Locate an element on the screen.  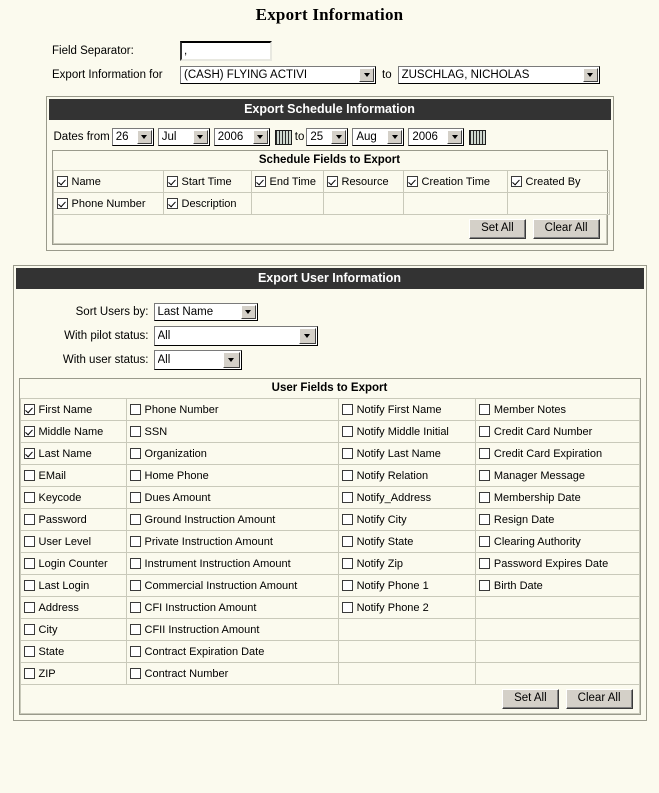
field-cell: Last Name is located at coordinates (73, 453).